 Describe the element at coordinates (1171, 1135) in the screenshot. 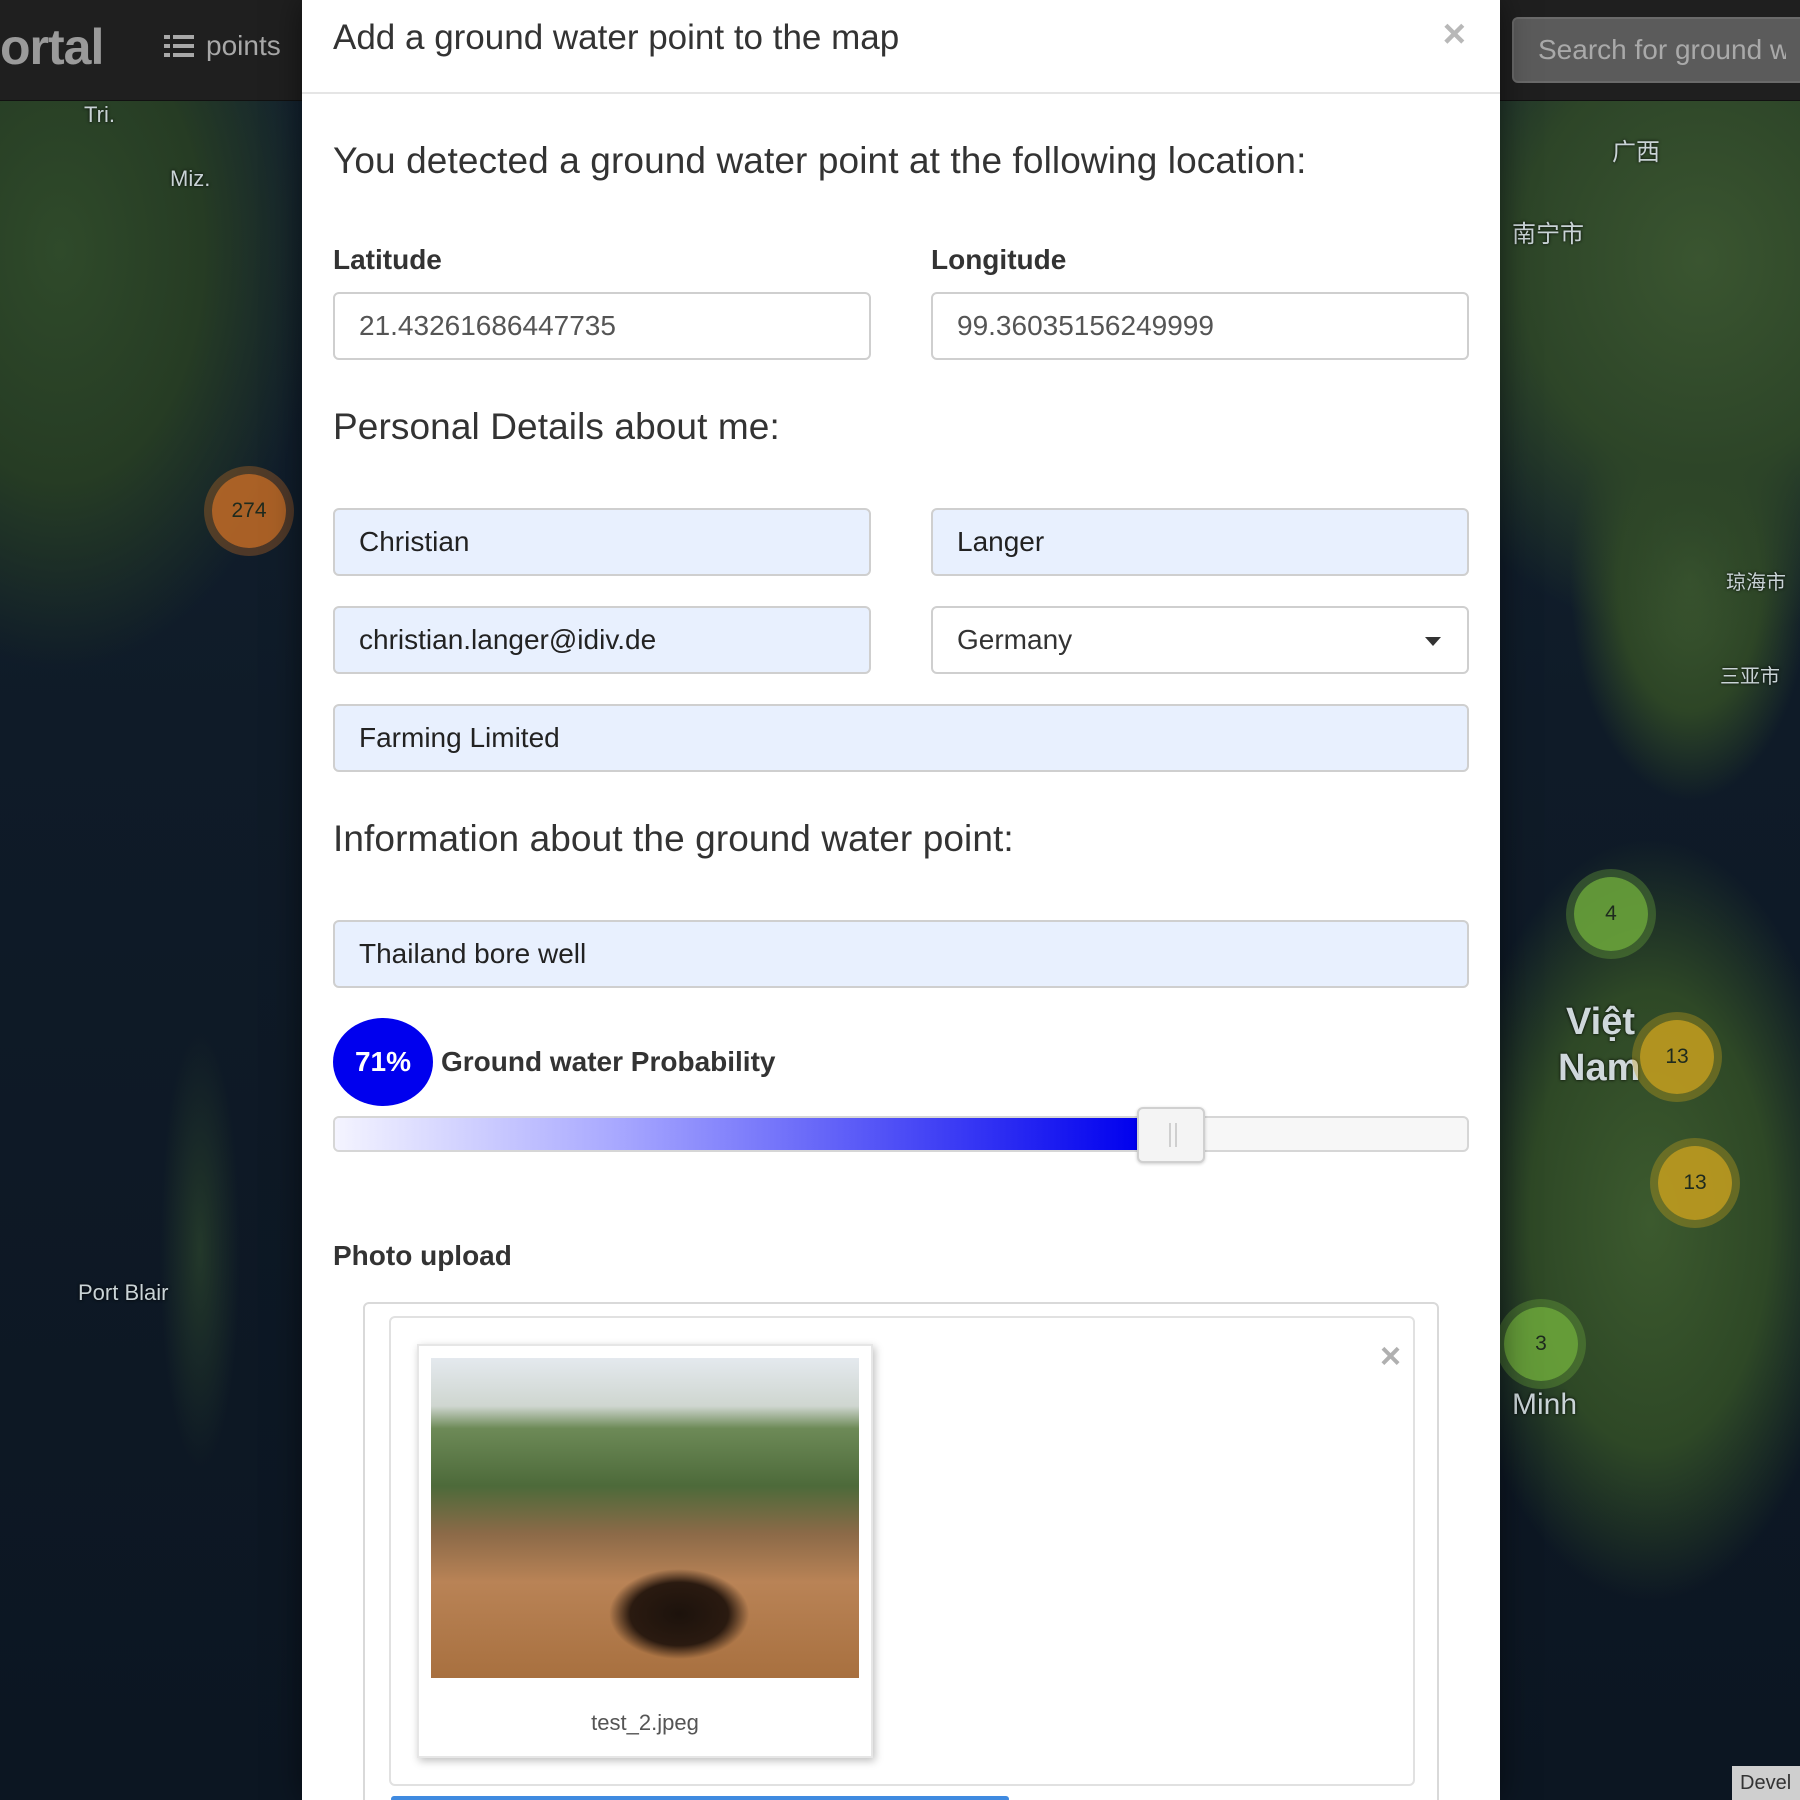

I see `probability-slider-handle` at that location.